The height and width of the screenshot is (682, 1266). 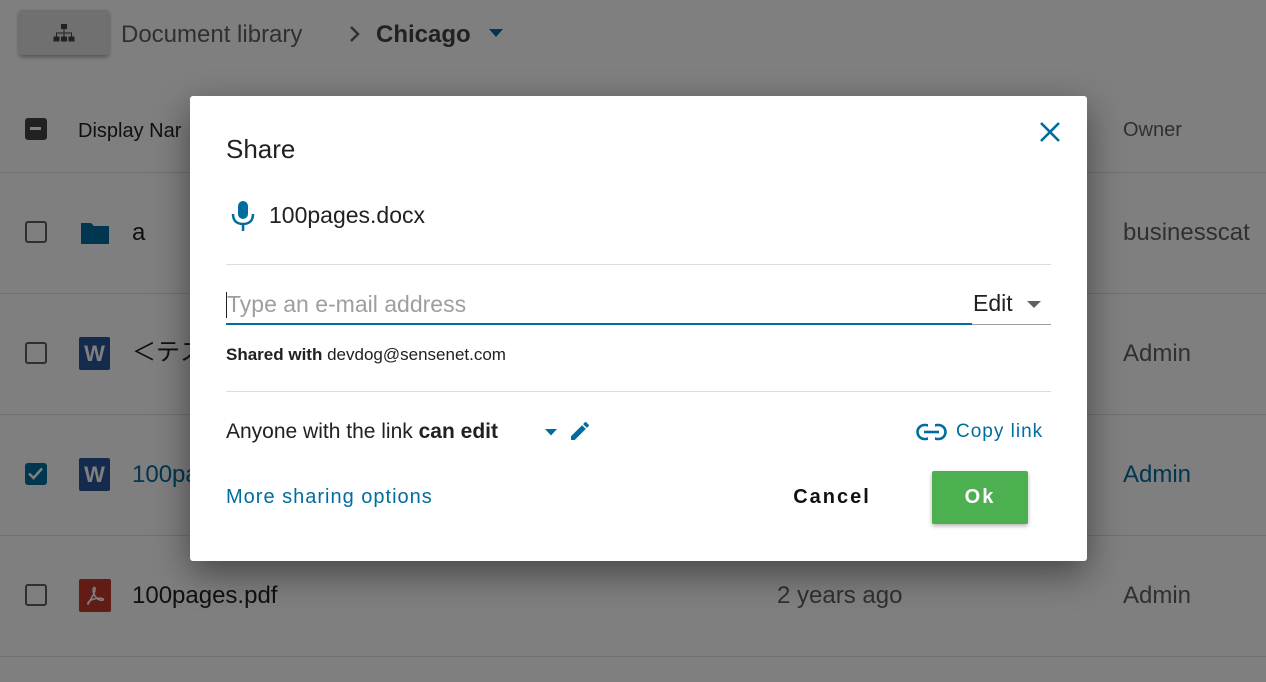 I want to click on text-cursor, so click(x=226, y=305).